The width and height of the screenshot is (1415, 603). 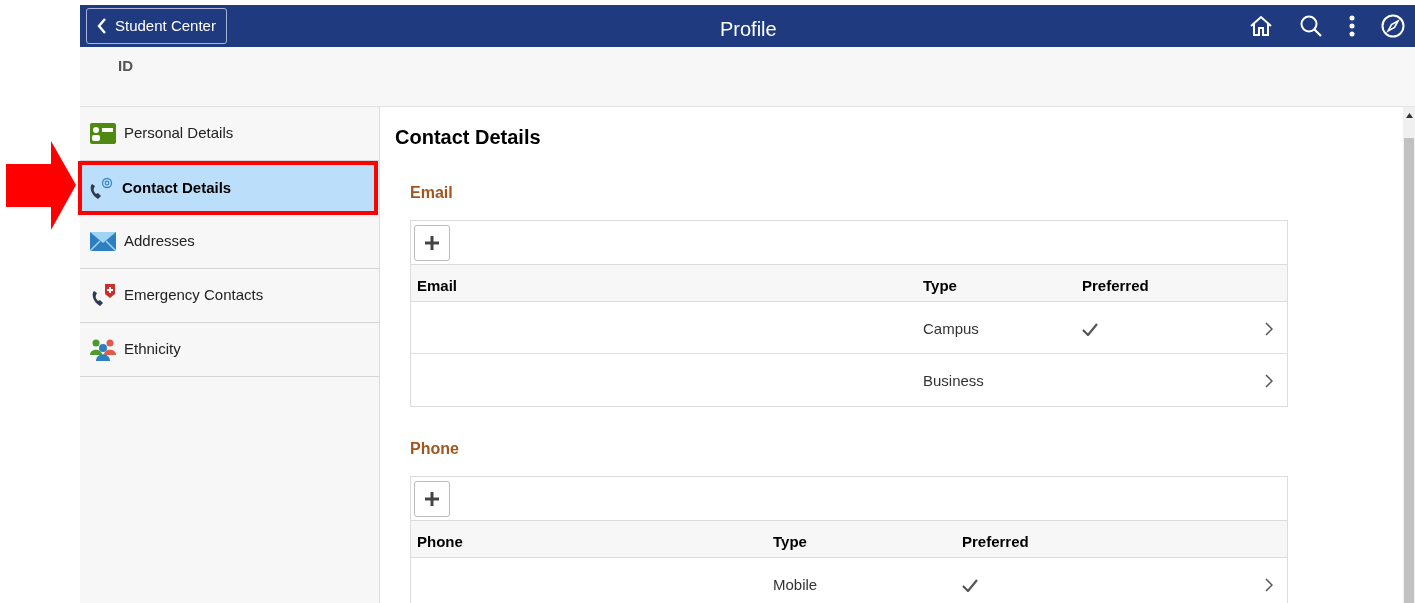 I want to click on people-icon, so click(x=103, y=349).